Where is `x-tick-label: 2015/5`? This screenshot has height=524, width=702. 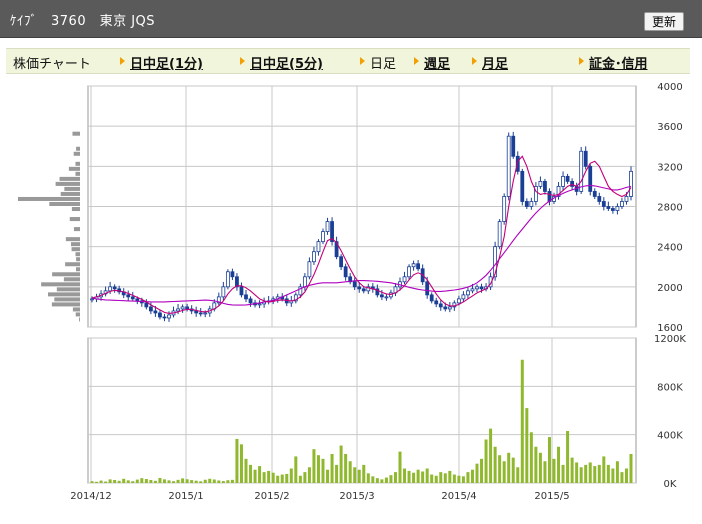
x-tick-label: 2015/5 is located at coordinates (551, 496).